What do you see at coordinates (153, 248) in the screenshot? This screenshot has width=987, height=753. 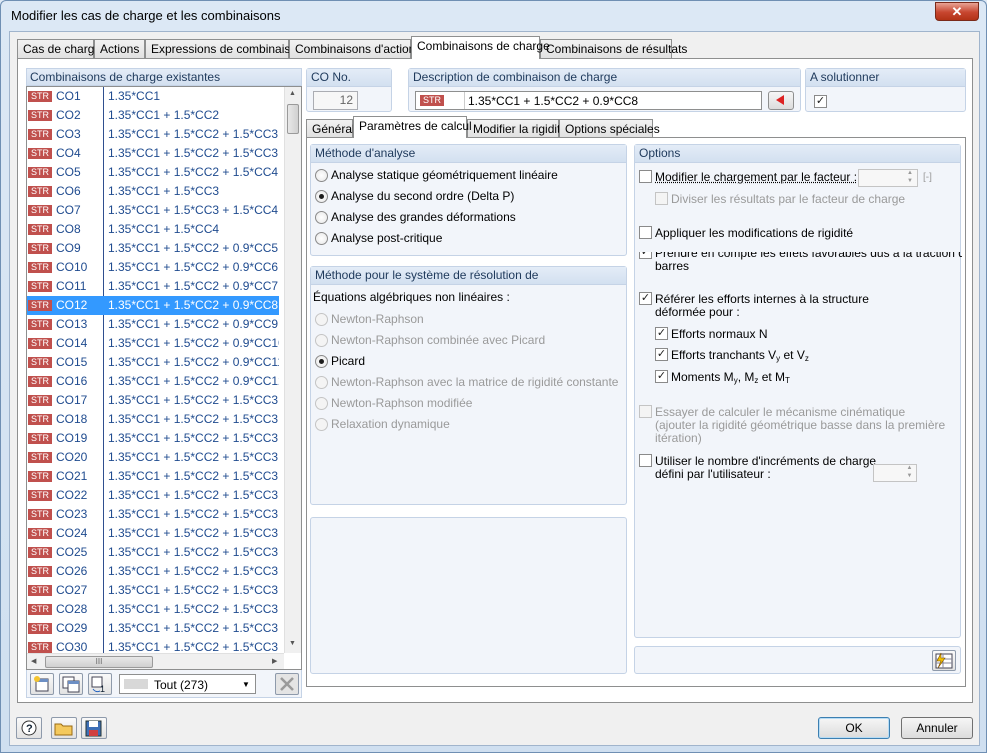 I see `list-item: STR CO9 1.35*CC1 + 1.5*CC2 + 0.9*CC5` at bounding box center [153, 248].